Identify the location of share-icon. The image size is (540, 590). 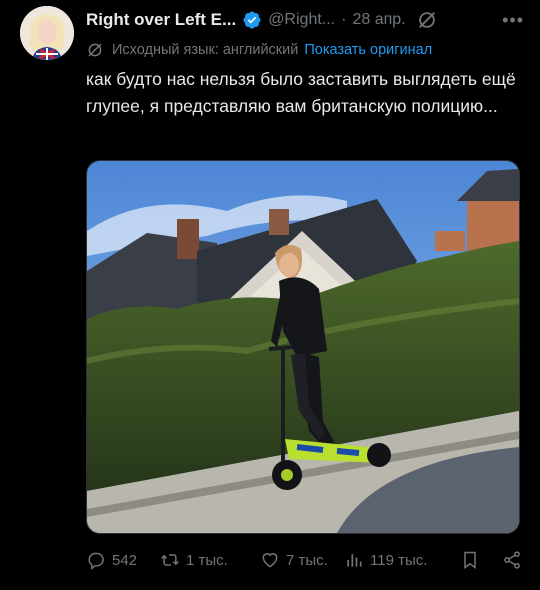
(512, 560).